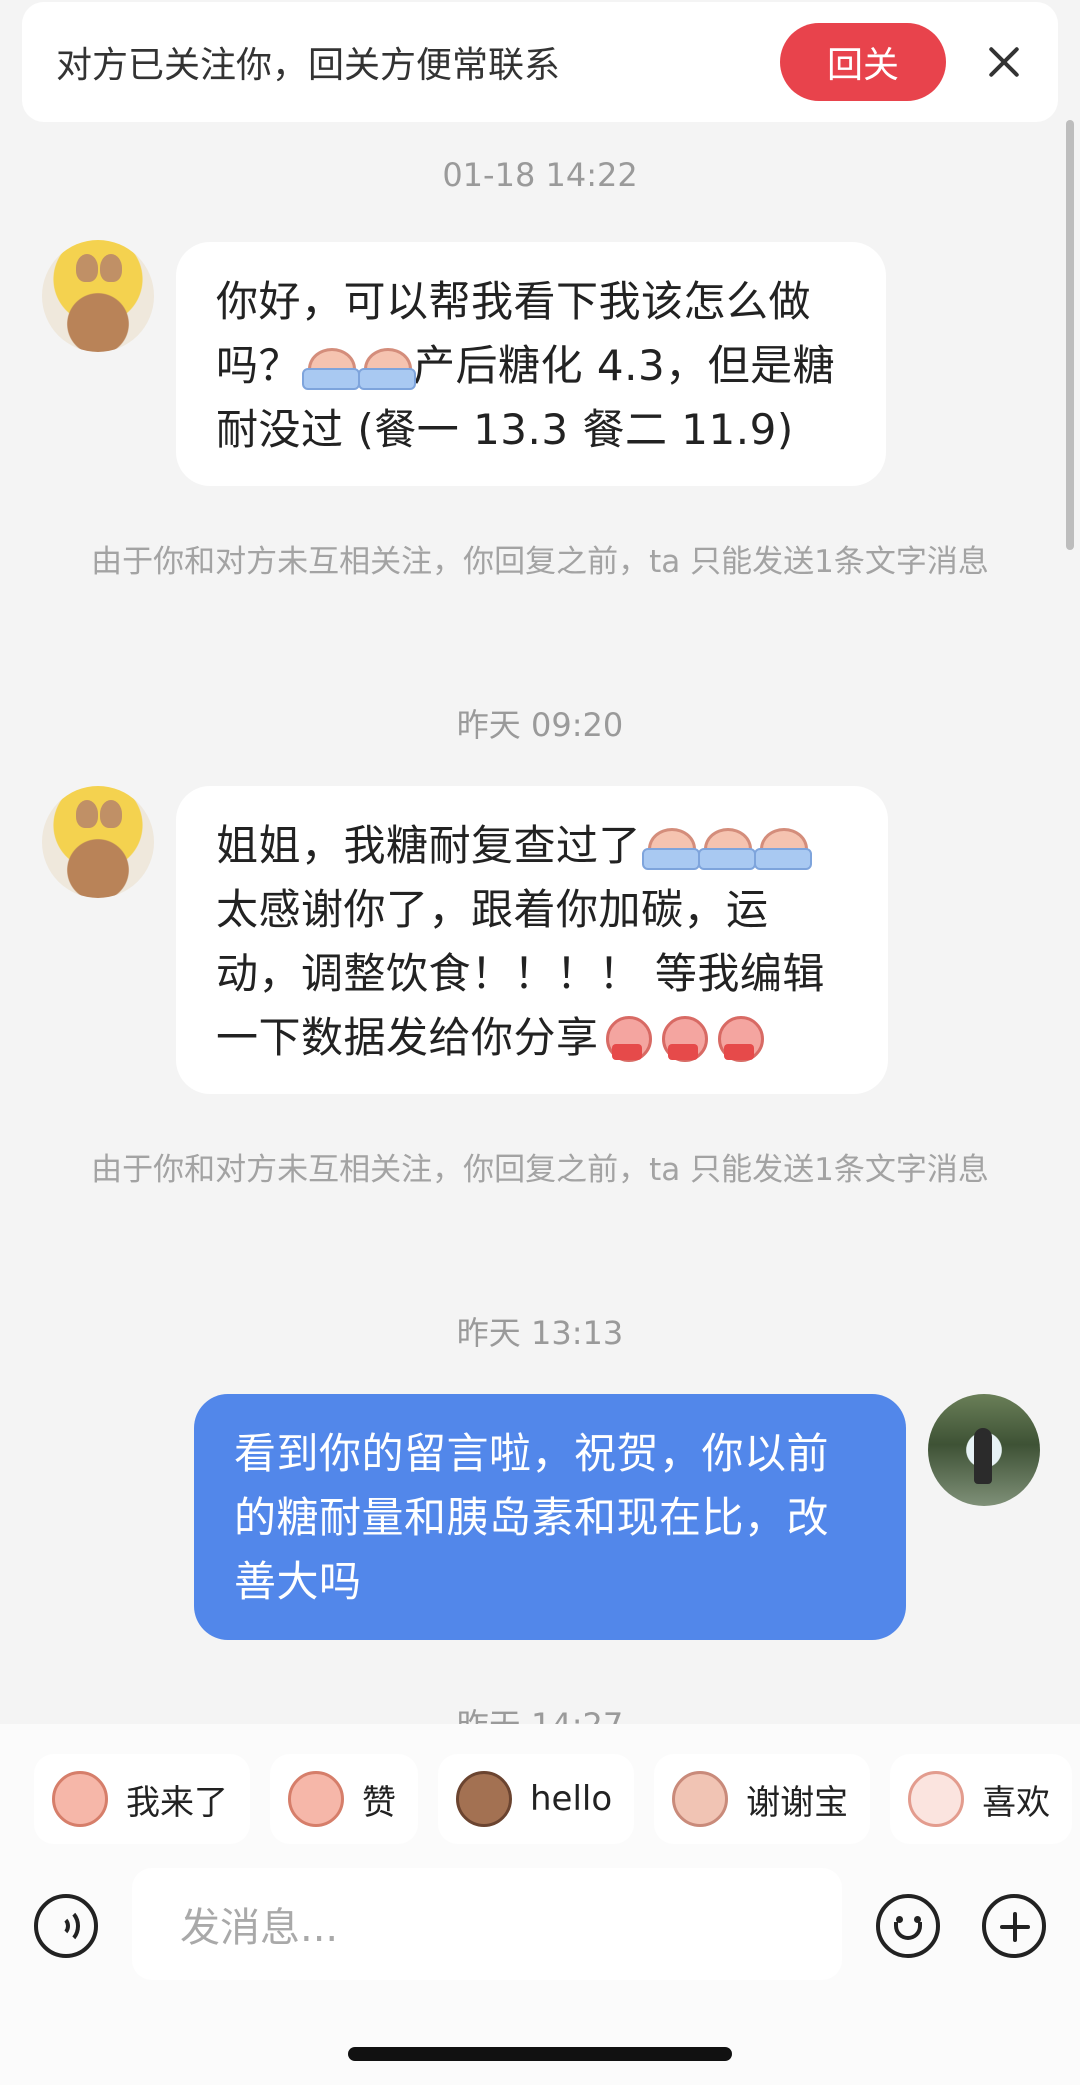 The width and height of the screenshot is (1080, 2085). Describe the element at coordinates (520, 973) in the screenshot. I see `message-text-line: 动，调整饮食！！！！ 等我编辑` at that location.